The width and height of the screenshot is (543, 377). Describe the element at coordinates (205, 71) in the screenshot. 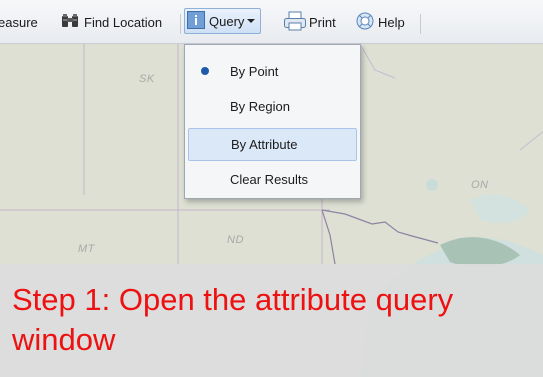

I see `selected-radio-icon` at that location.